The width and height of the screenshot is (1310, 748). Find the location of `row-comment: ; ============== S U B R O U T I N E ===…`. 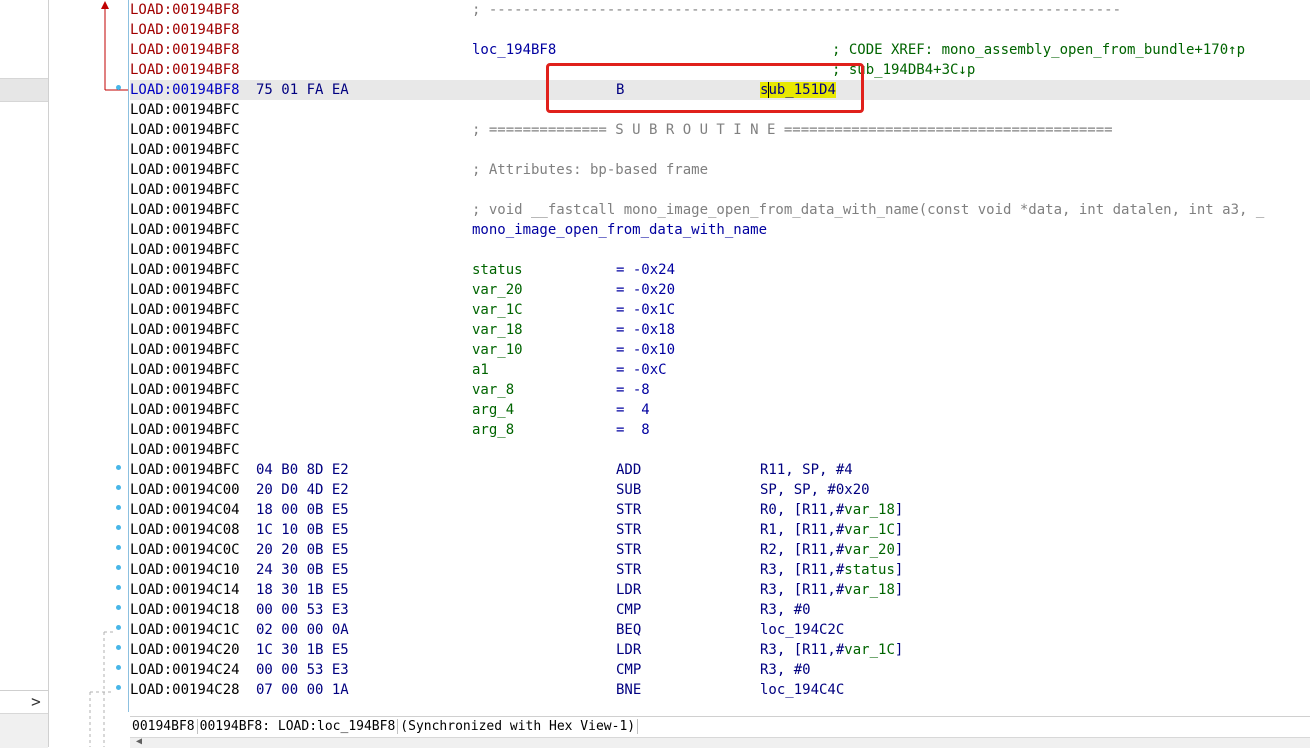

row-comment: ; ============== S U B R O U T I N E ===… is located at coordinates (792, 130).